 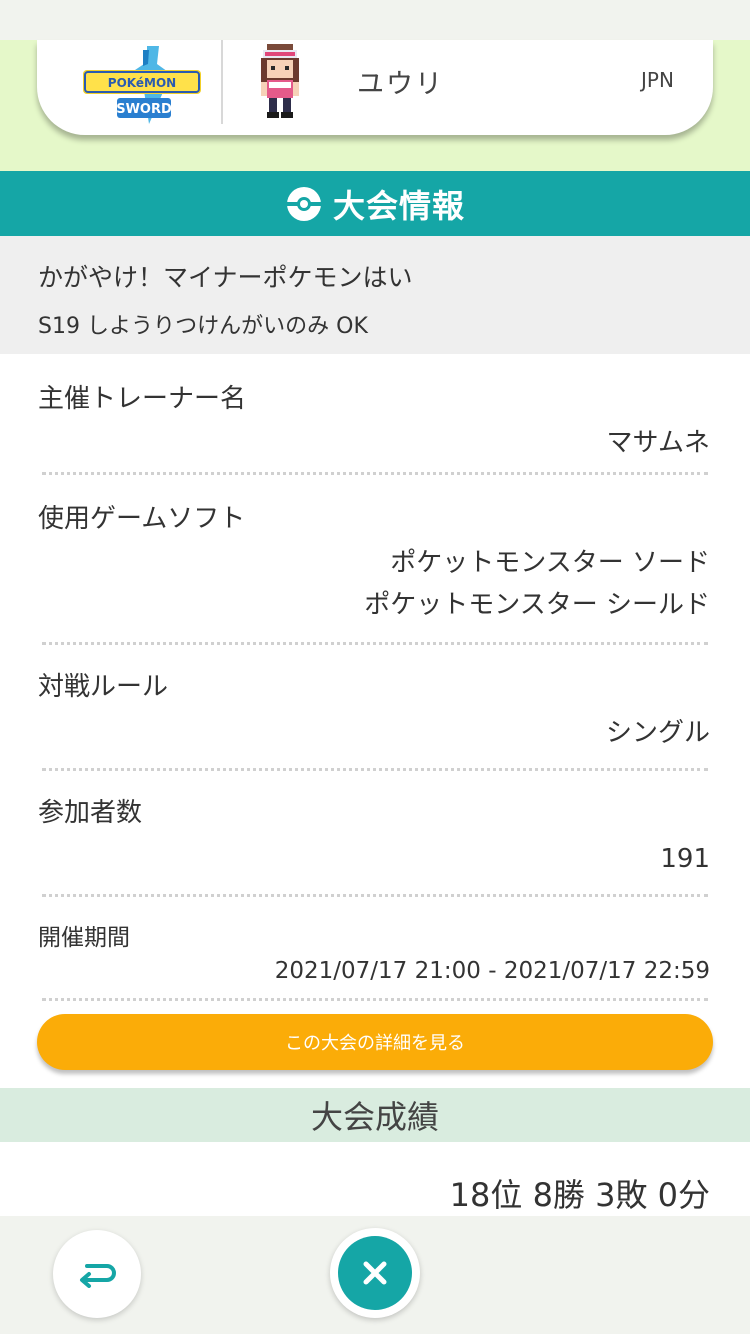 I want to click on pokeball-icon, so click(x=303, y=203).